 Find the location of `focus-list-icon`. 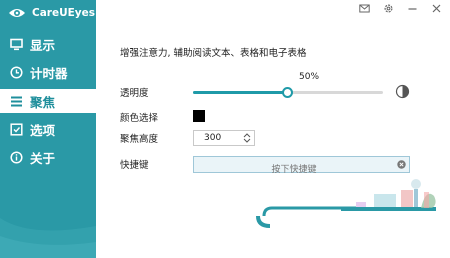

focus-list-icon is located at coordinates (16, 101).